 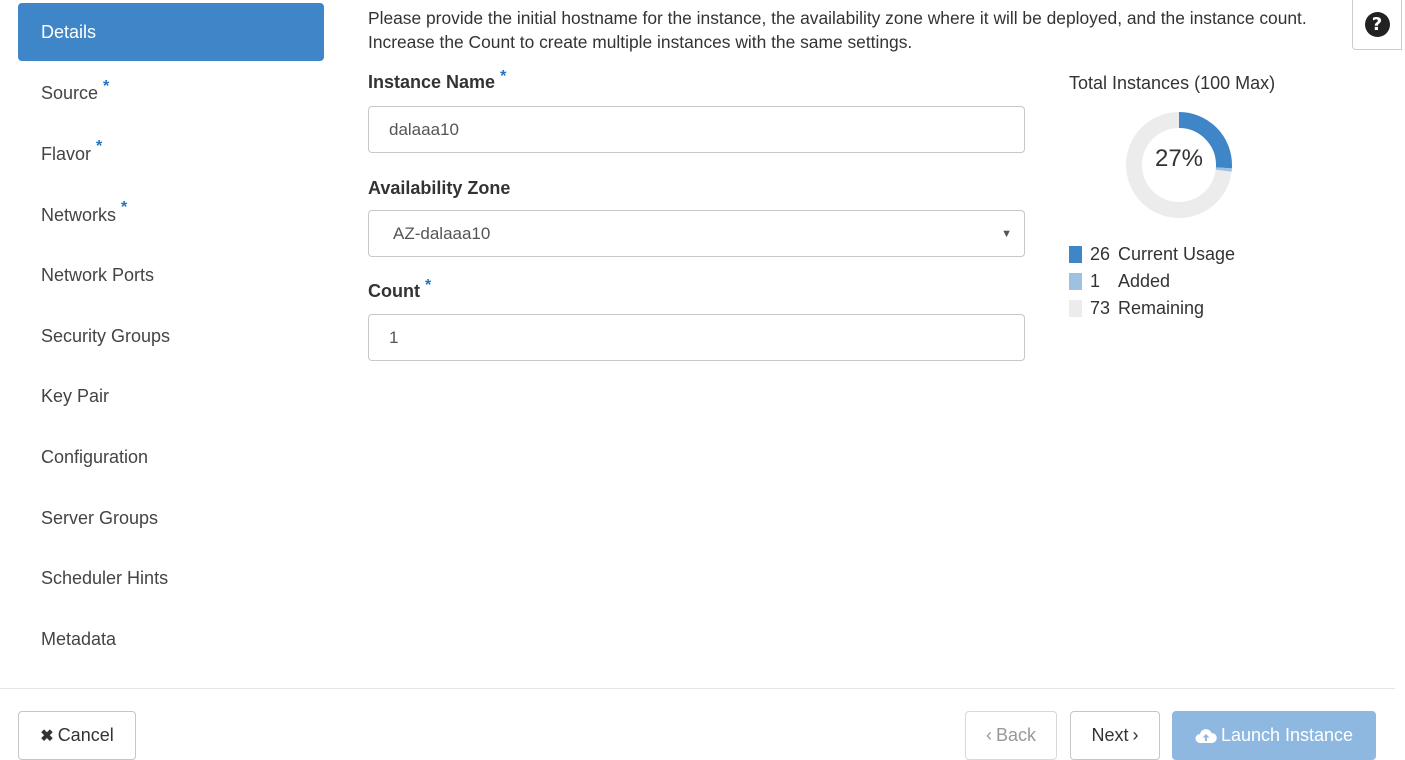 What do you see at coordinates (1179, 158) in the screenshot?
I see `donut-center-label: 27%` at bounding box center [1179, 158].